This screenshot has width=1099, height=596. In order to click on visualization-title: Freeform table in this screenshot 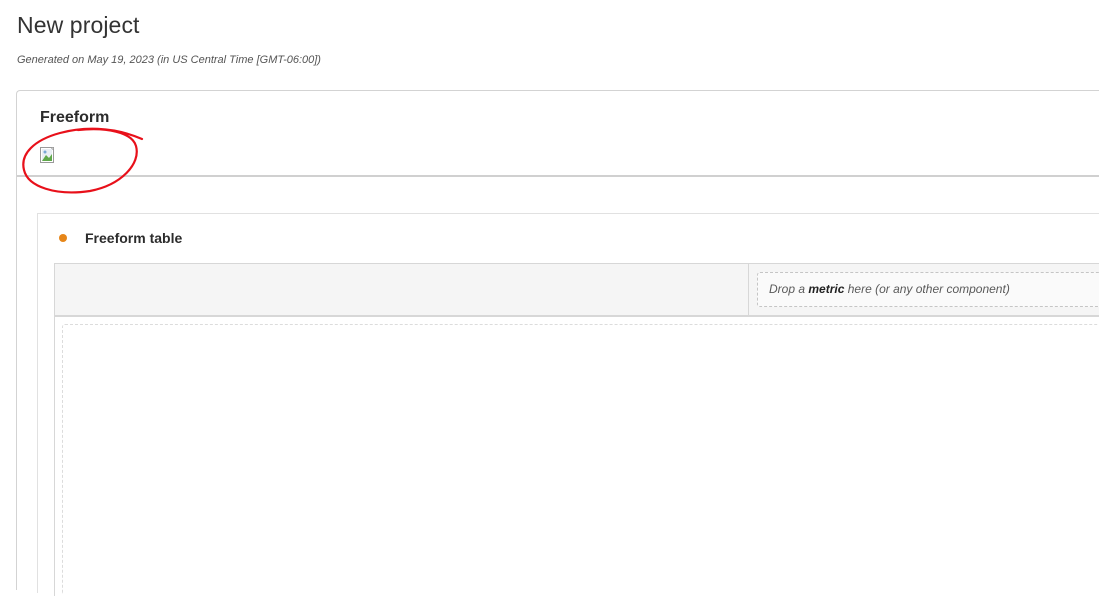, I will do `click(133, 238)`.